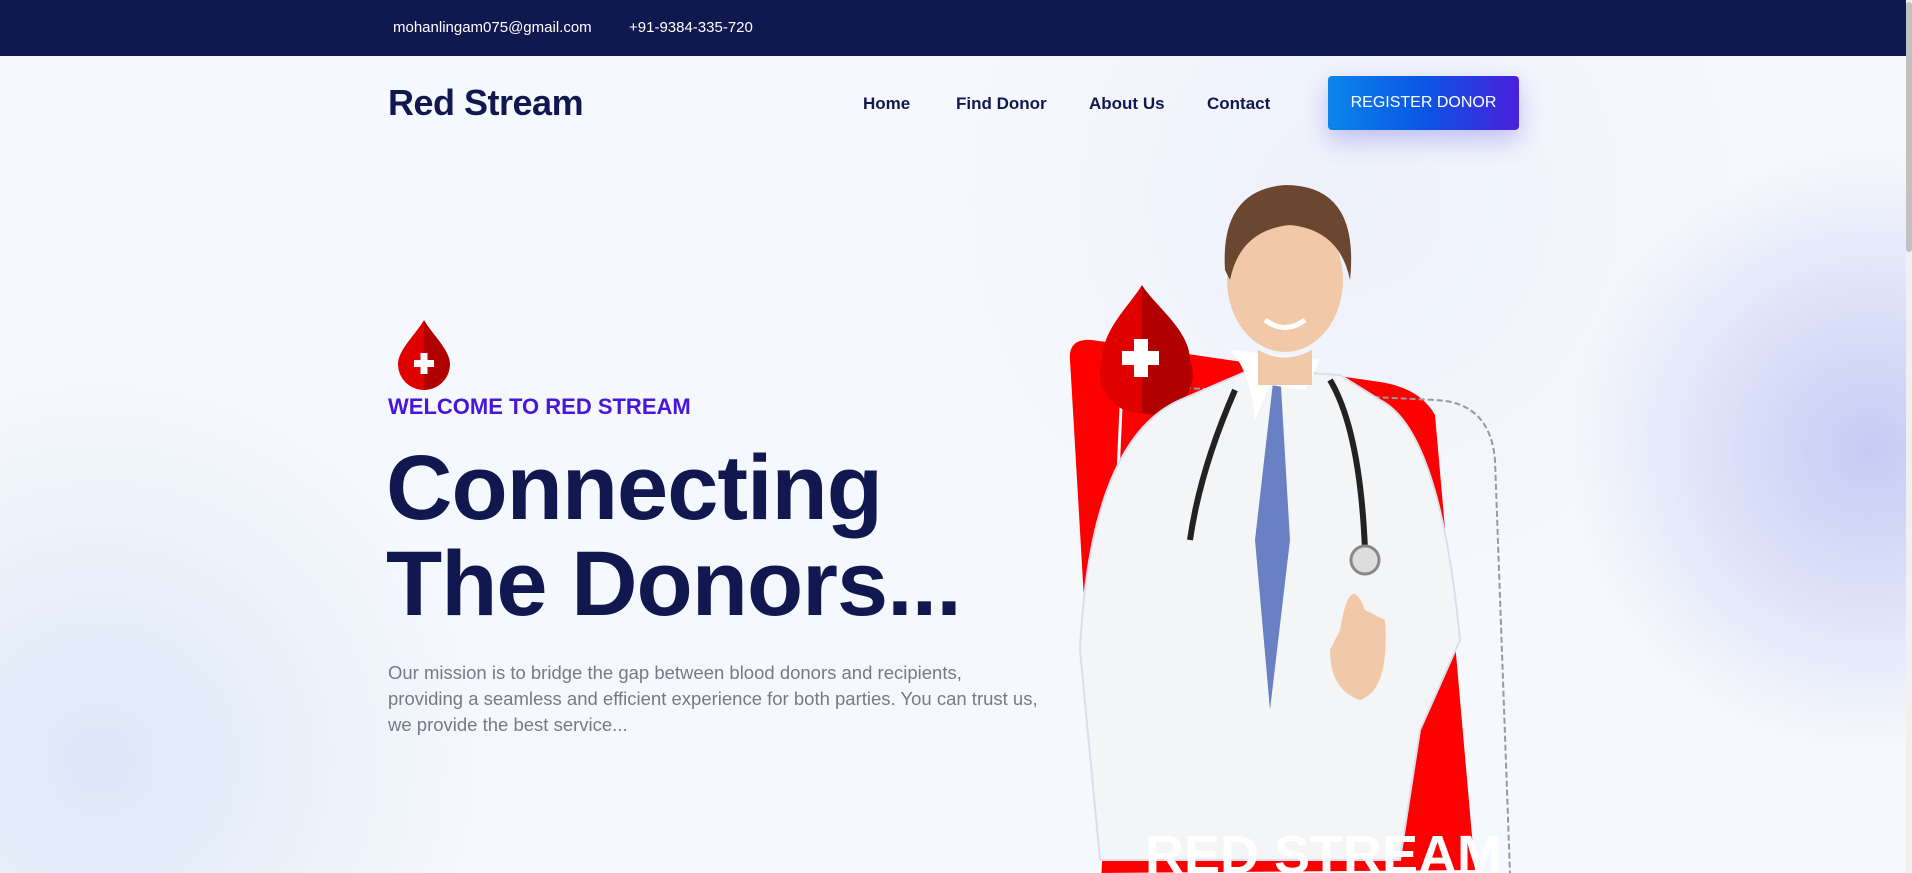 Image resolution: width=1912 pixels, height=873 pixels. Describe the element at coordinates (486, 103) in the screenshot. I see `site-logo: Red Stream` at that location.